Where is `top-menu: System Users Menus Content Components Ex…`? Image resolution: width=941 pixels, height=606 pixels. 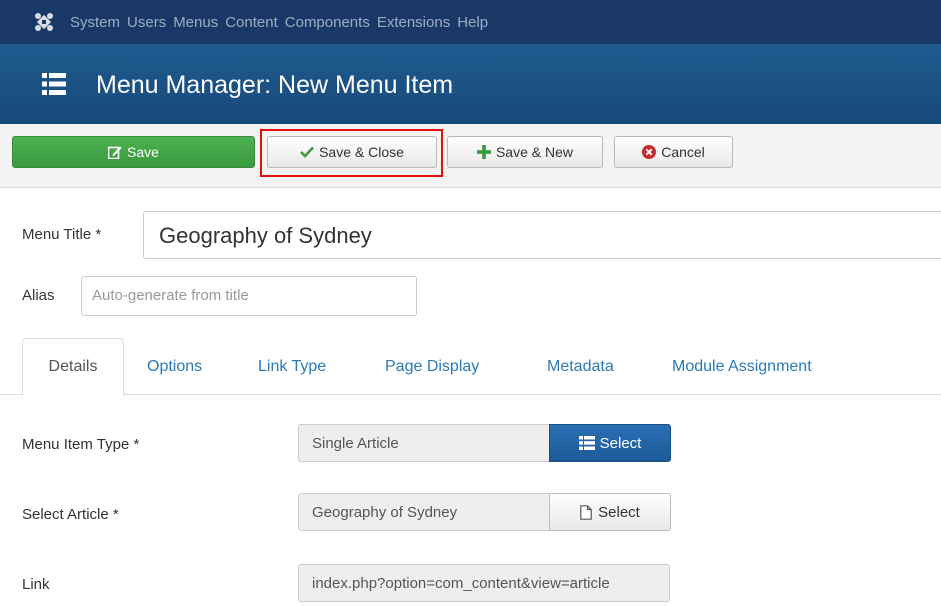
top-menu: System Users Menus Content Components Ex… is located at coordinates (282, 22).